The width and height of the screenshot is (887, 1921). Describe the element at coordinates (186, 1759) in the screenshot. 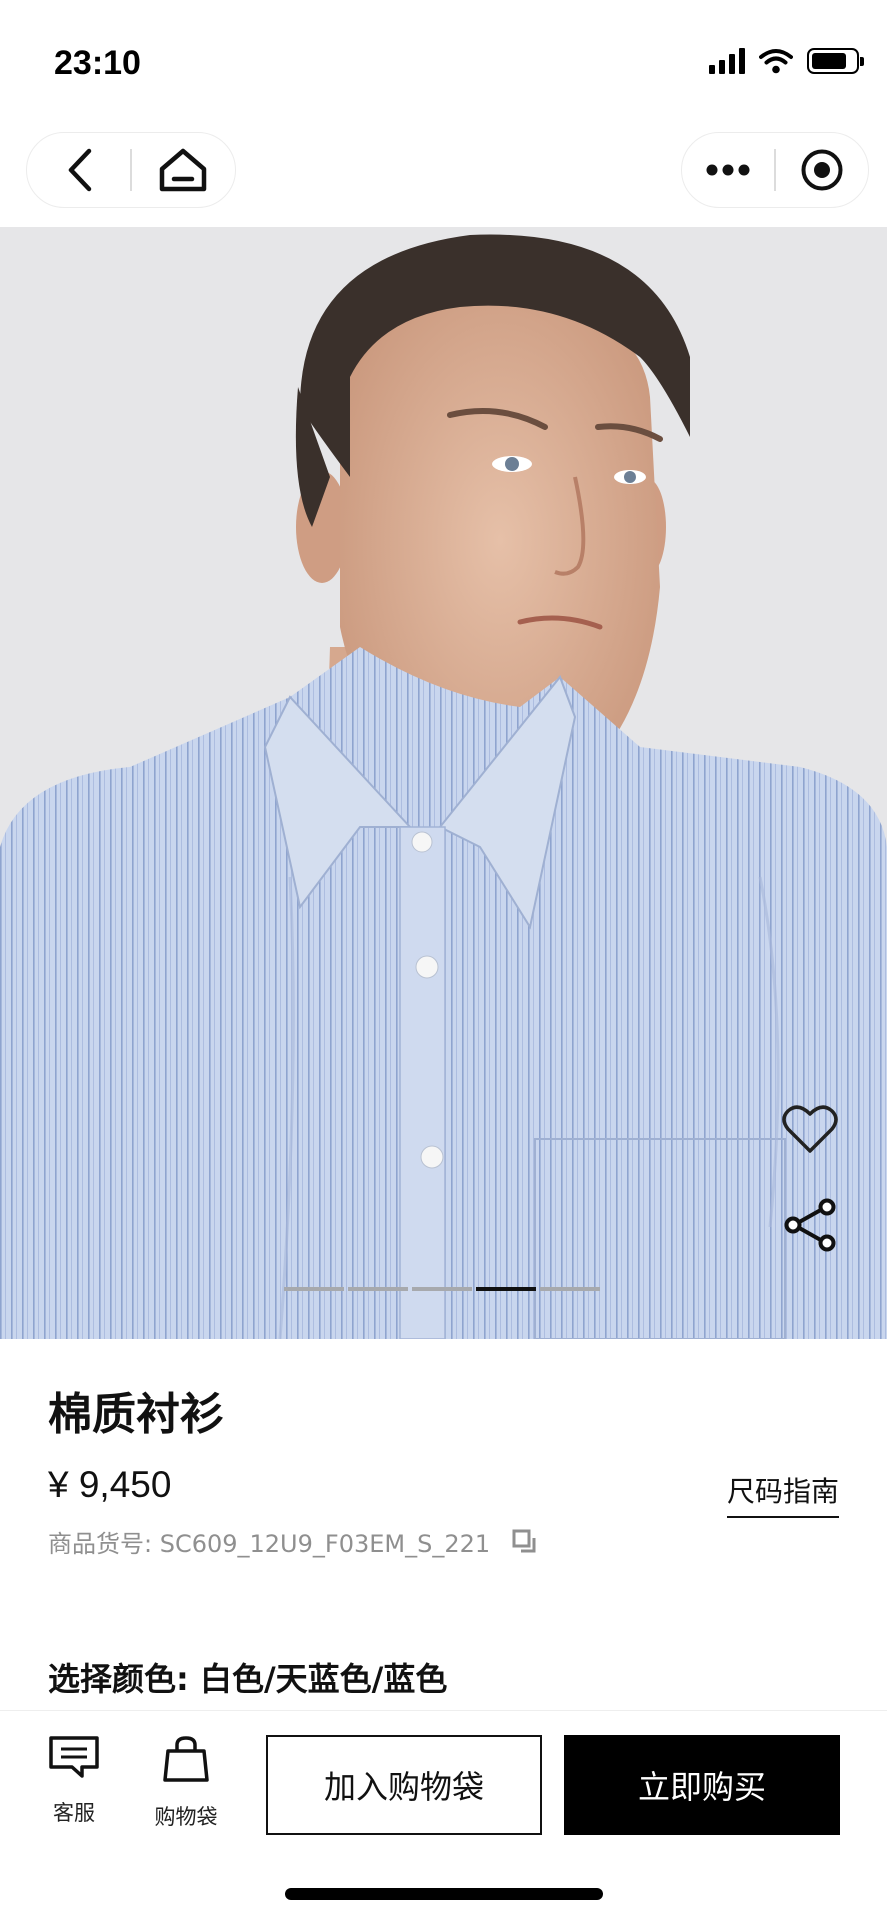

I see `shopping-bag-icon` at that location.